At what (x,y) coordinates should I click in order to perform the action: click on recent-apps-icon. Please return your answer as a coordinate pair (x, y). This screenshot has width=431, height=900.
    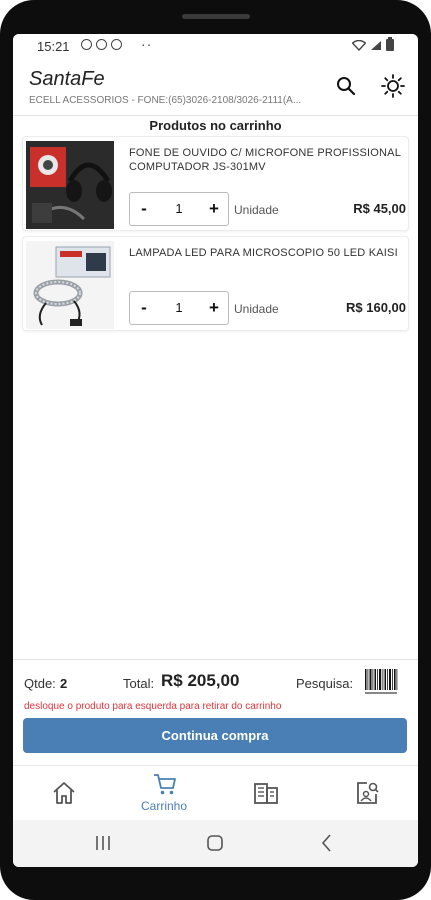
    Looking at the image, I should click on (103, 843).